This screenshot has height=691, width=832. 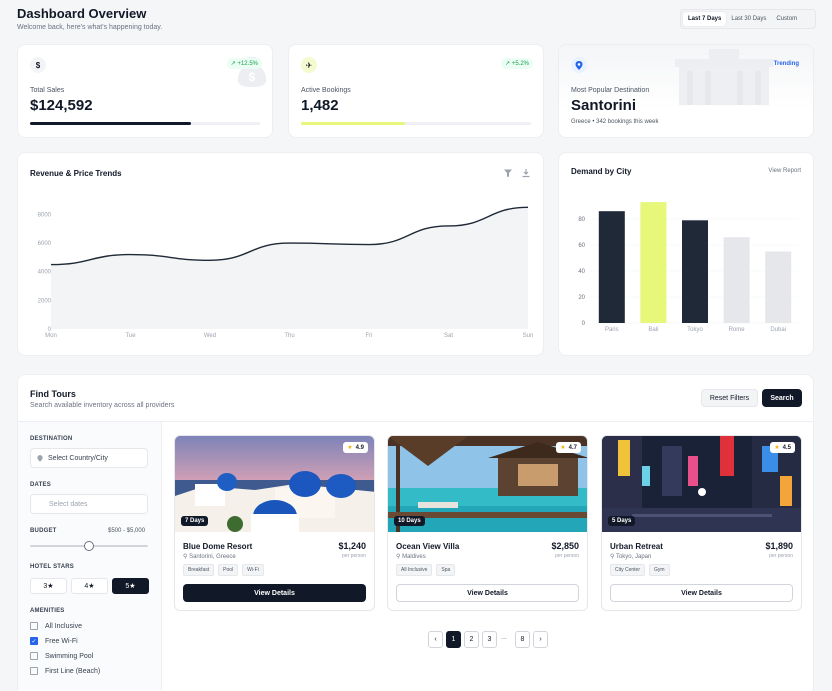 What do you see at coordinates (40, 485) in the screenshot?
I see `dates-filter-label: DATES` at bounding box center [40, 485].